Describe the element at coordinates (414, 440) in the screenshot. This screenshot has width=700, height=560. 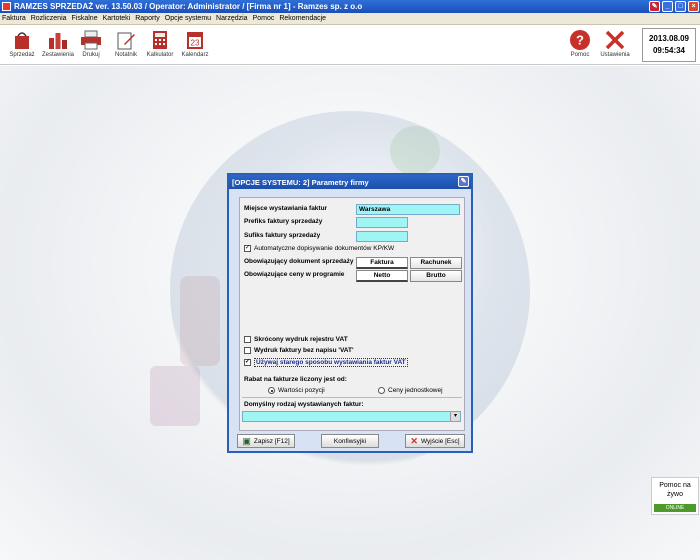
I see `close-icon: ✕` at that location.